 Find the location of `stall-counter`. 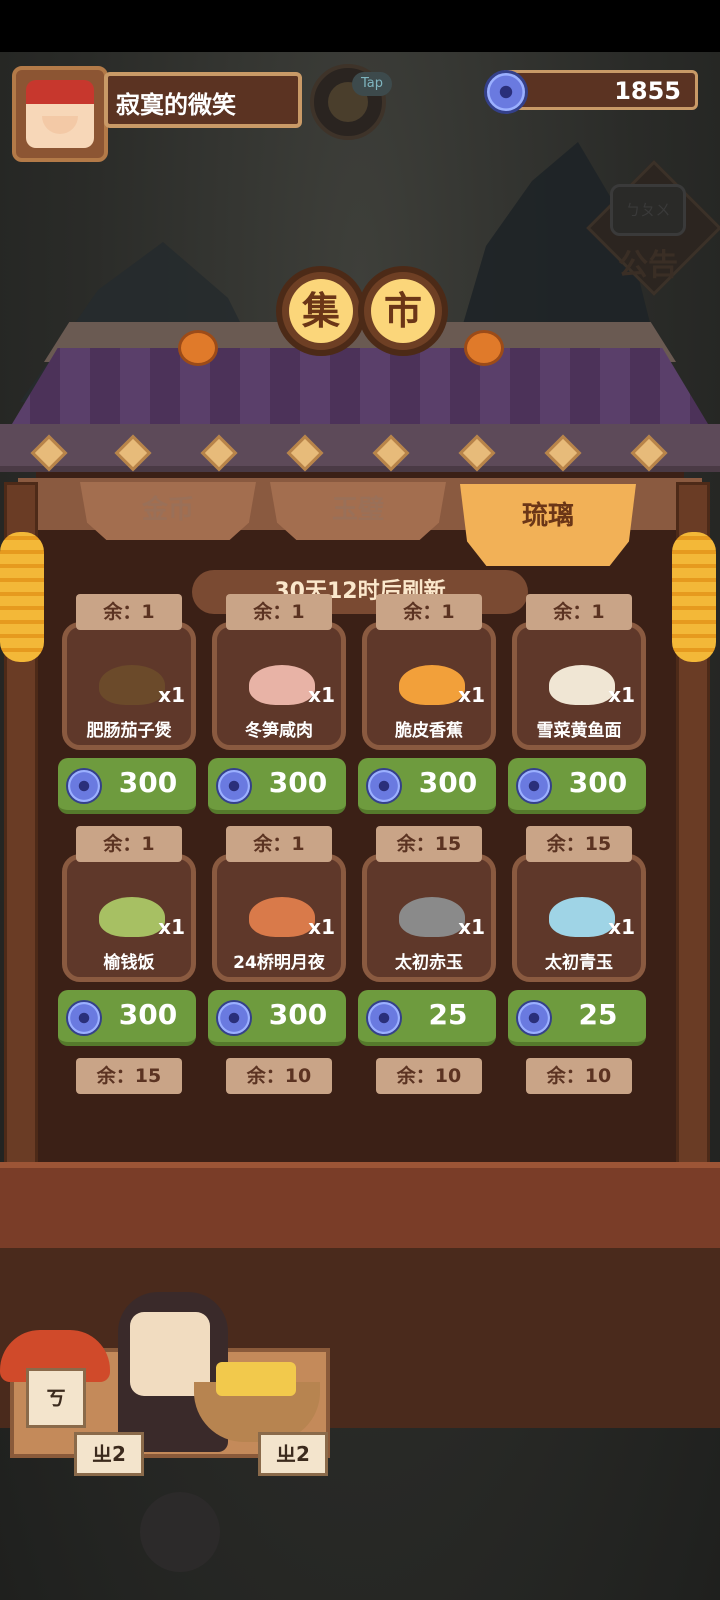

stall-counter is located at coordinates (360, 1205).